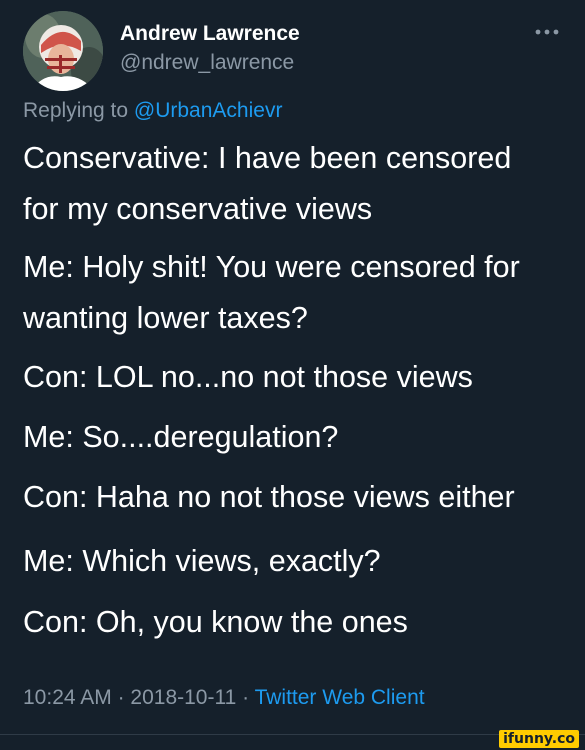 This screenshot has height=750, width=585. What do you see at coordinates (198, 209) in the screenshot?
I see `tweet-text-line: for my conservative views` at bounding box center [198, 209].